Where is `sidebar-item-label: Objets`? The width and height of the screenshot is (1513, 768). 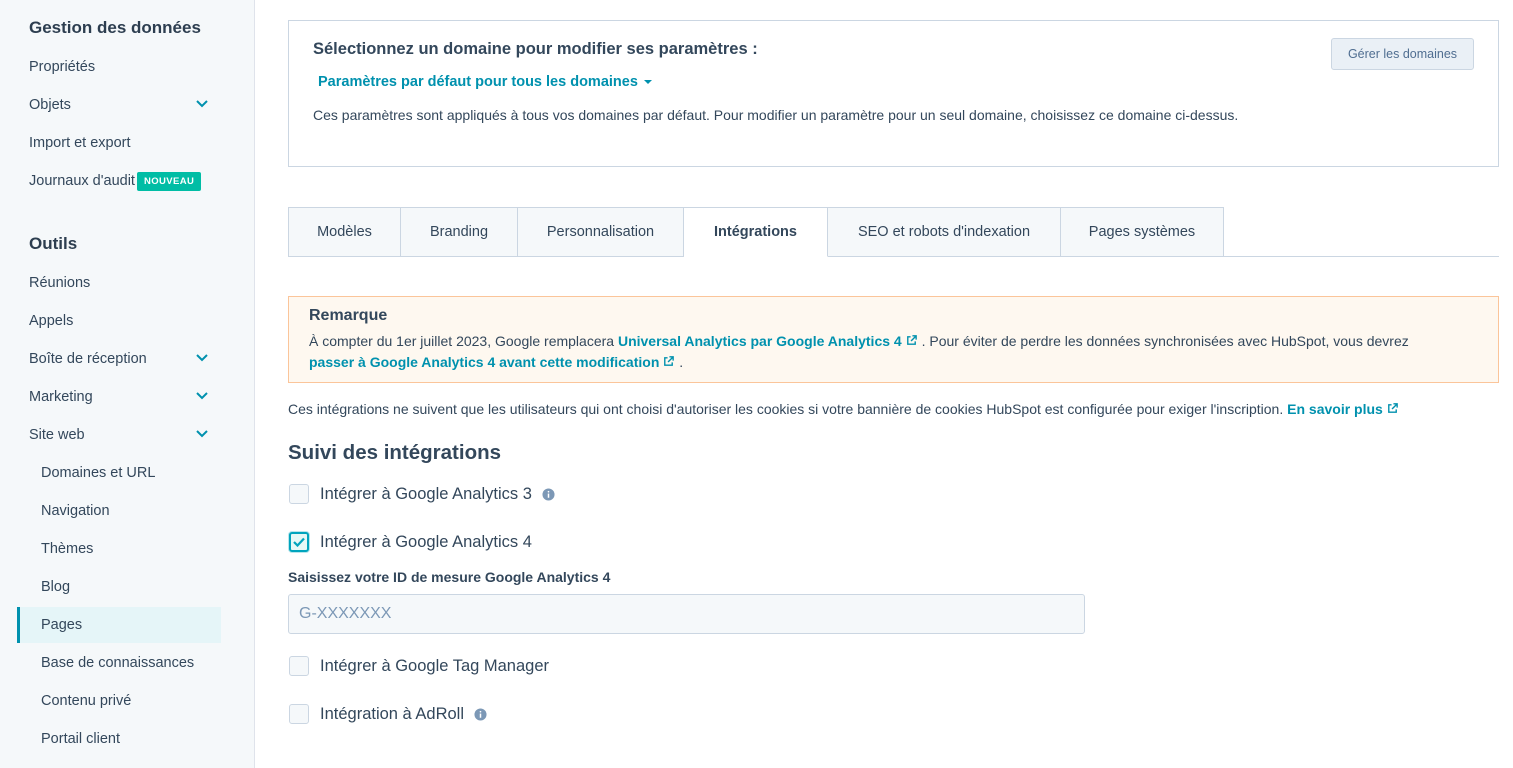
sidebar-item-label: Objets is located at coordinates (50, 105).